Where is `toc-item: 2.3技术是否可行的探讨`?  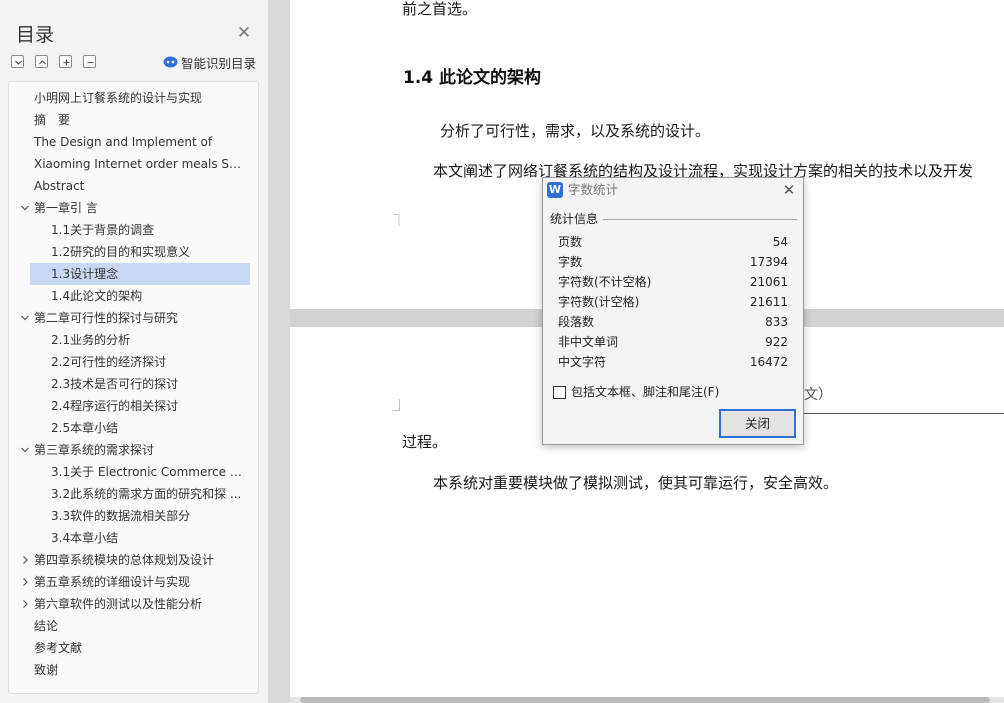
toc-item: 2.3技术是否可行的探讨 is located at coordinates (153, 384).